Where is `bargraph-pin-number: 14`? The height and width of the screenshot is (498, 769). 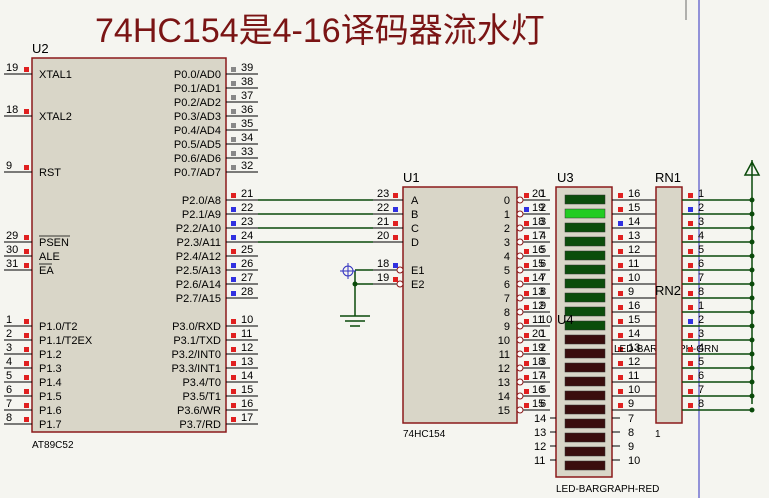
bargraph-pin-number: 14 is located at coordinates (540, 419).